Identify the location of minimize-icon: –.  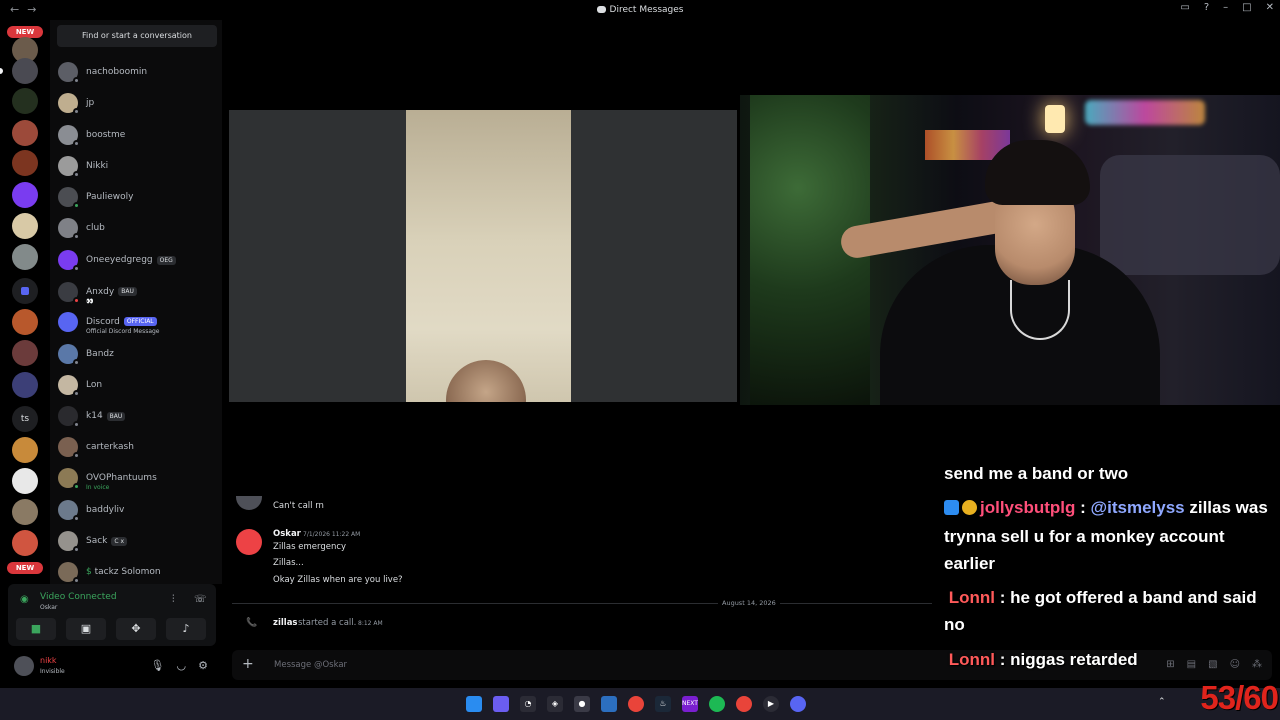
(1225, 7).